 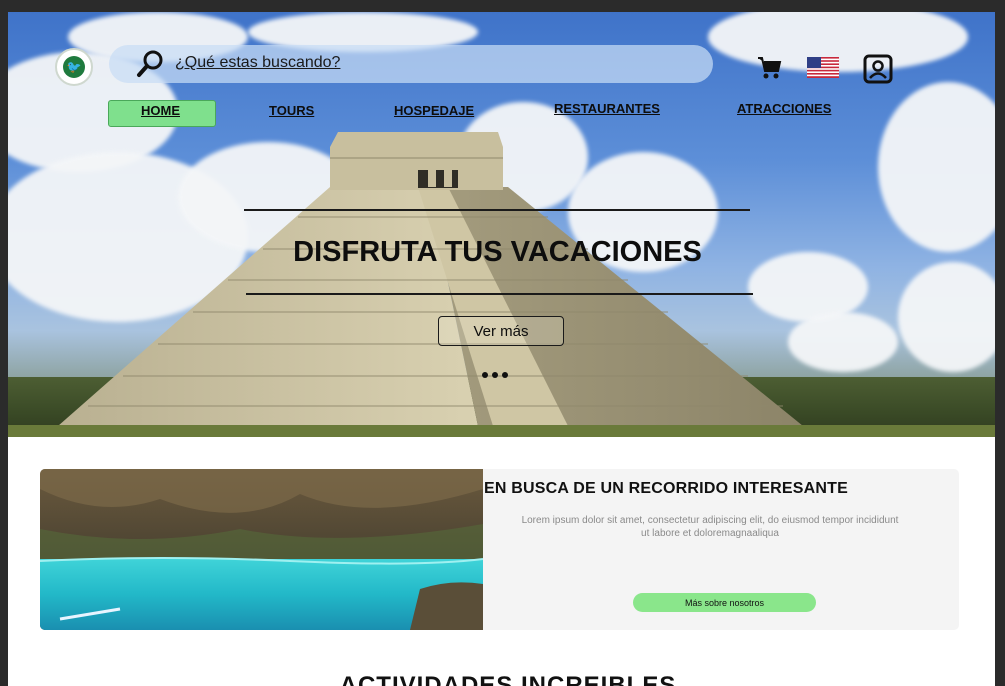 I want to click on divider-top, so click(x=497, y=210).